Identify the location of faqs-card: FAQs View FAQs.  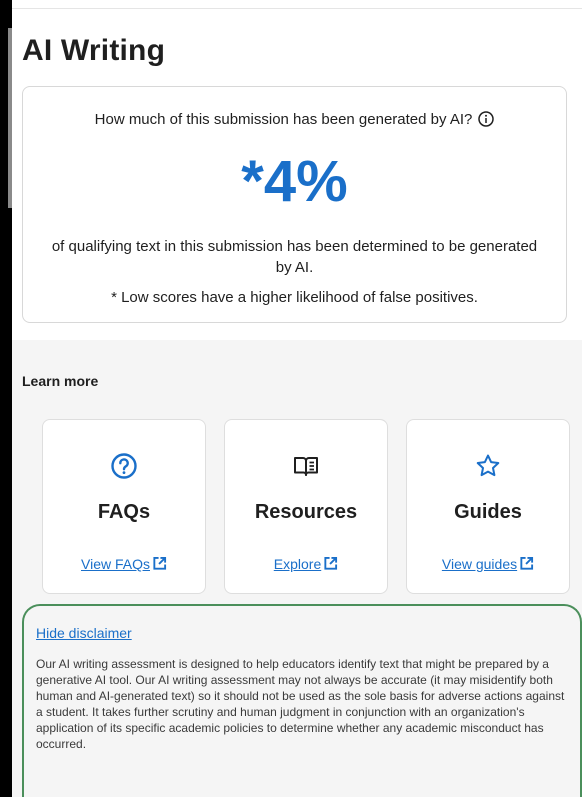
(124, 506).